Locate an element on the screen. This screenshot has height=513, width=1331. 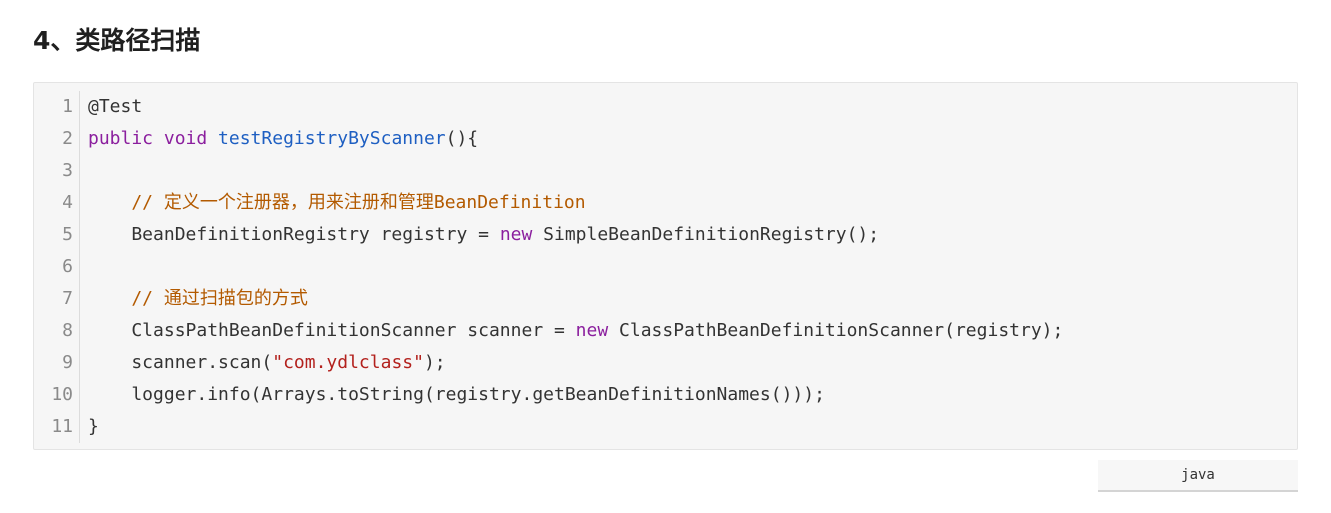
code-text: ClassPathBeanDefinitionScanner scanner = is located at coordinates (332, 330).